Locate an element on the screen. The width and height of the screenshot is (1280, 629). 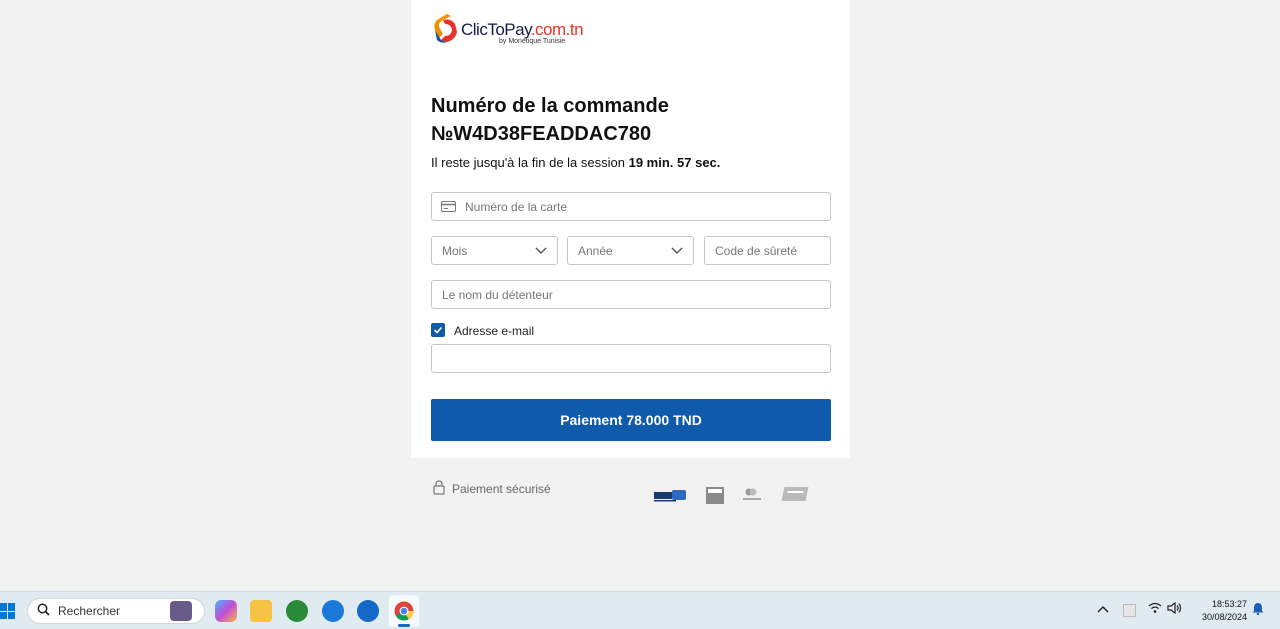
year-select: Année is located at coordinates (630, 250).